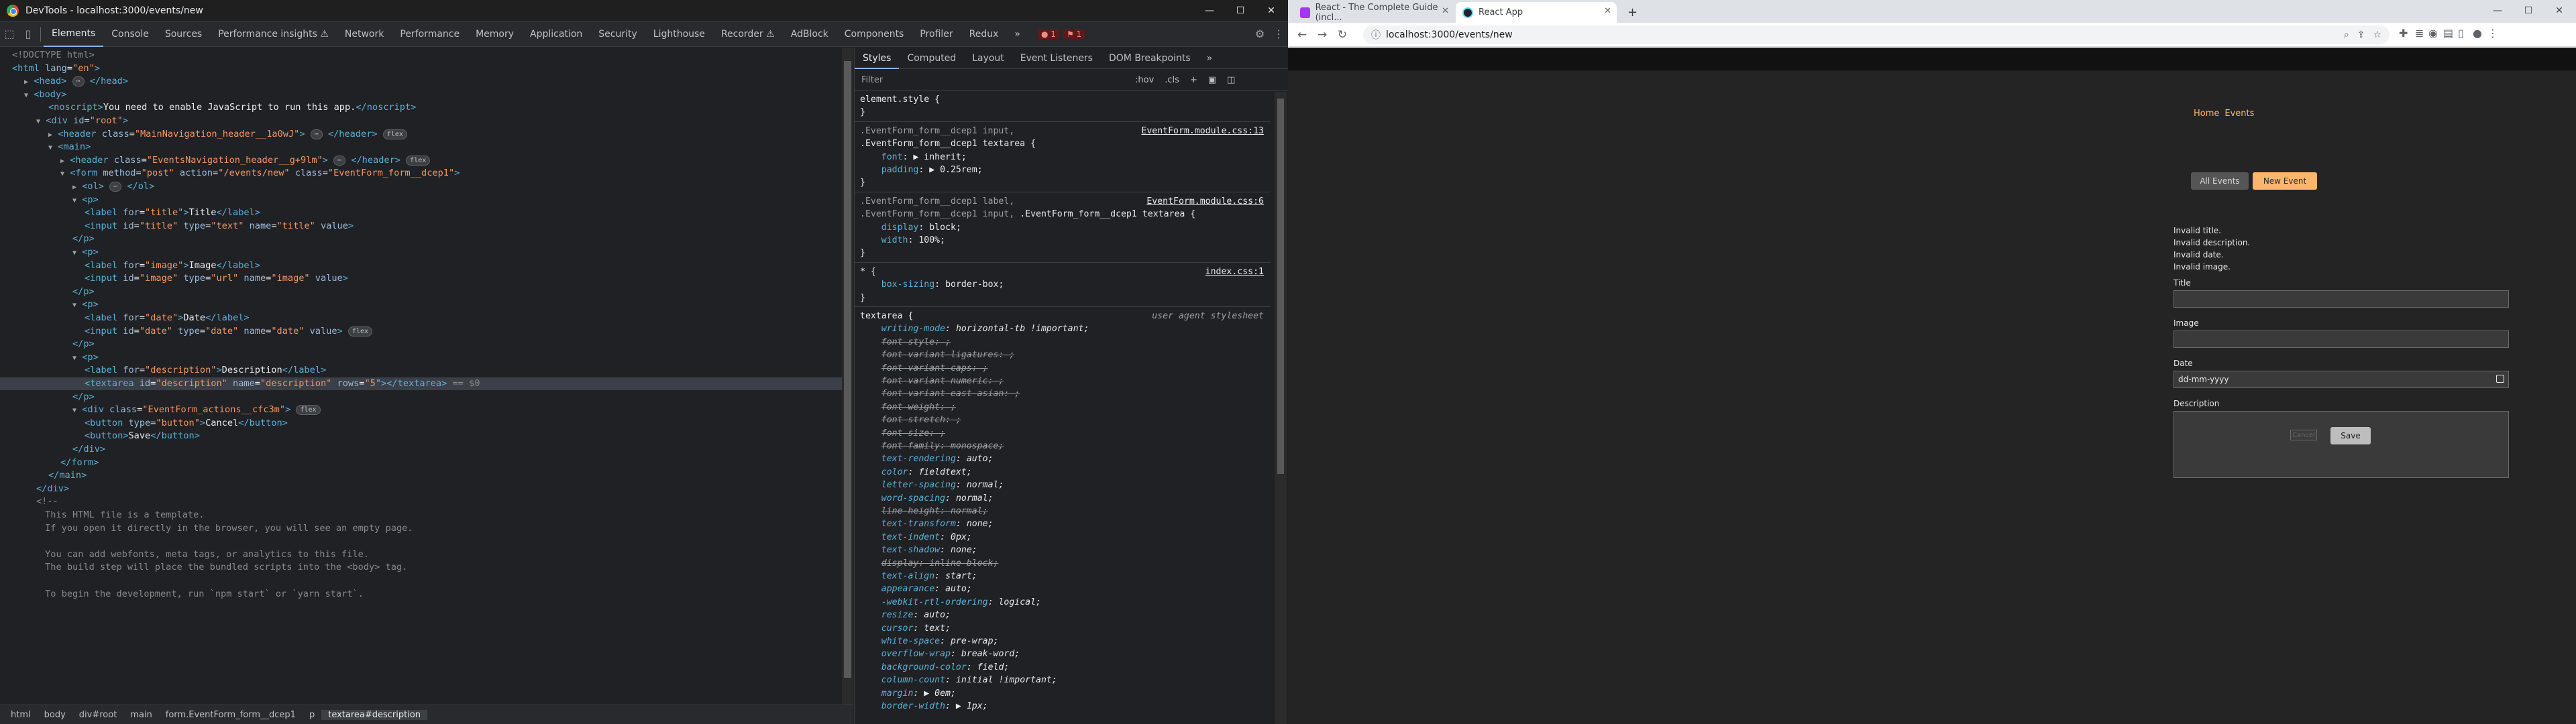  Describe the element at coordinates (426, 212) in the screenshot. I see `dom-node-line: <label for="title">Title</label>` at that location.